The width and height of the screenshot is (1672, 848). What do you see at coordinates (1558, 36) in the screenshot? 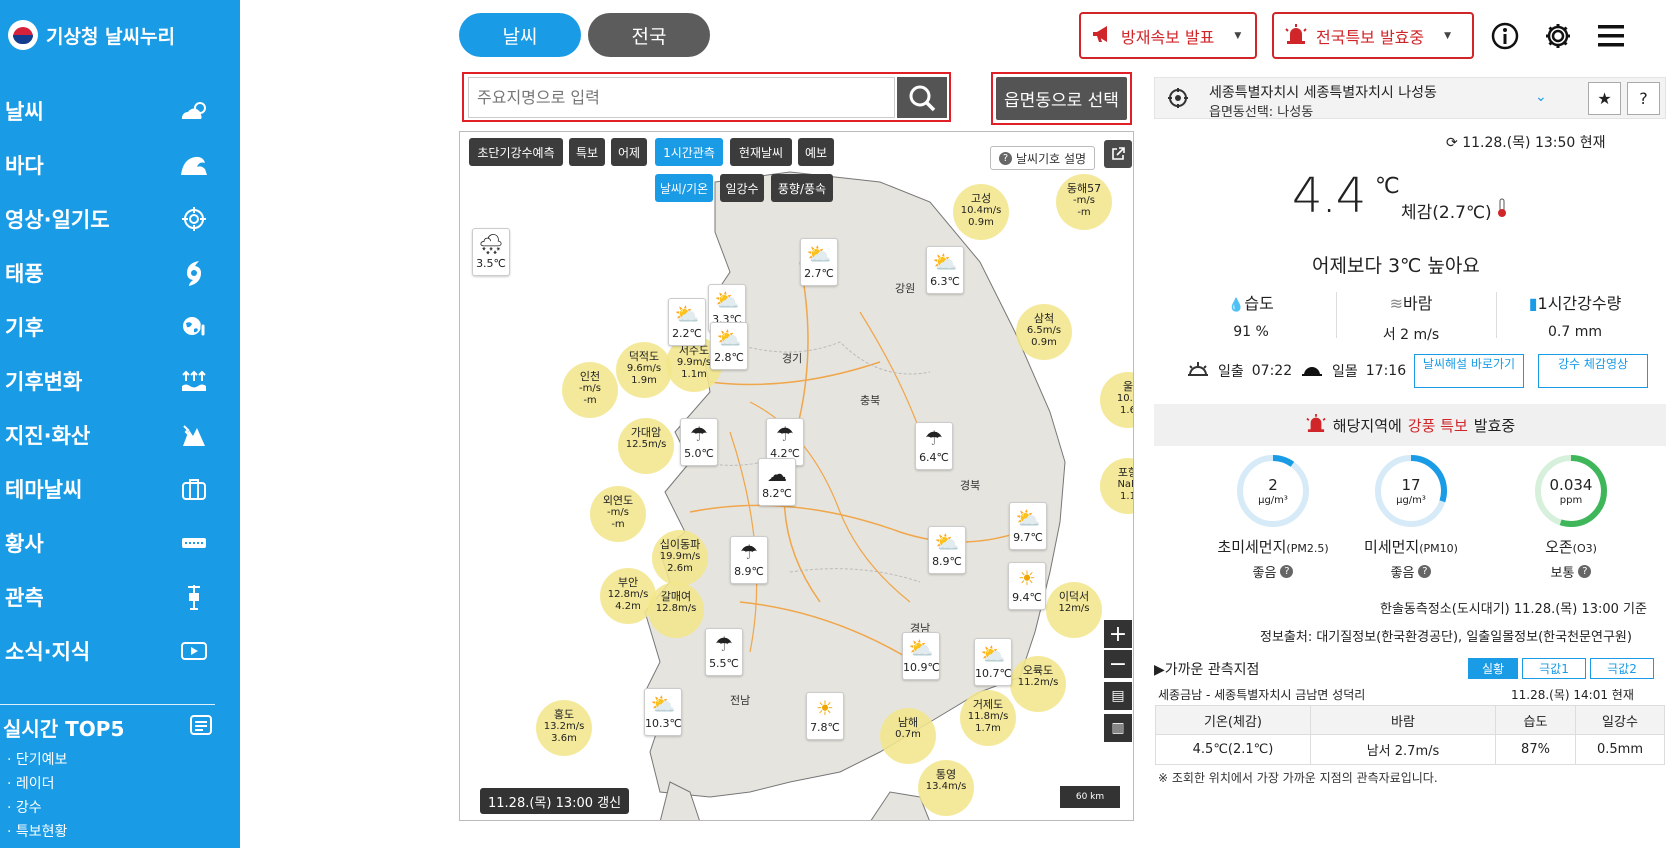
I see `gear-icon` at bounding box center [1558, 36].